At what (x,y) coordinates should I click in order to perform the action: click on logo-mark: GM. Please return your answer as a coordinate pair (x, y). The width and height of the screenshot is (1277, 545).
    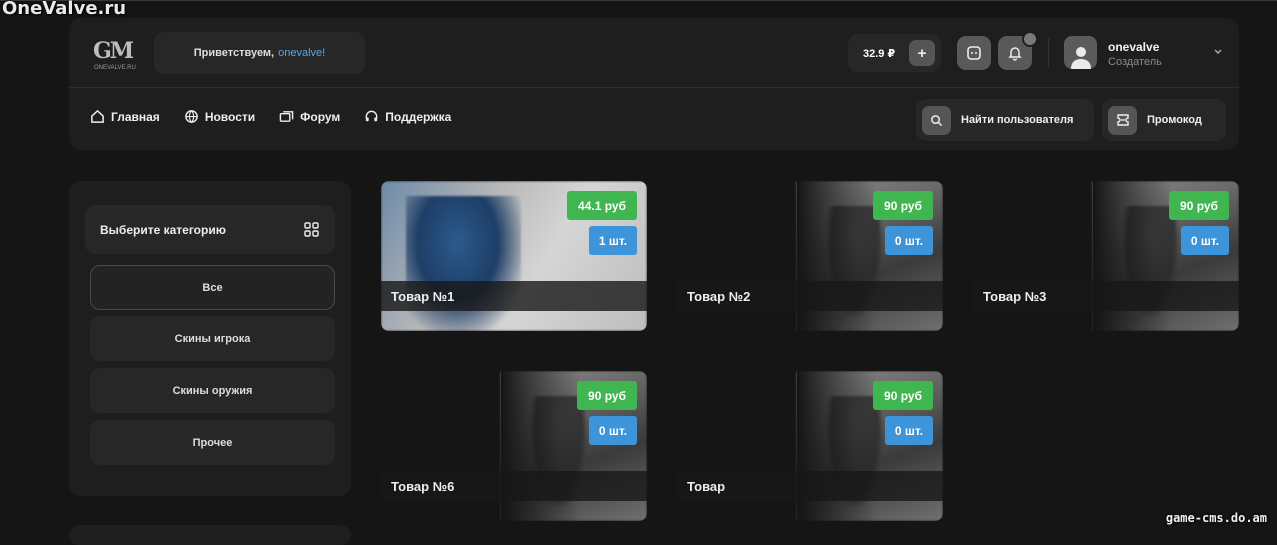
    Looking at the image, I should click on (112, 51).